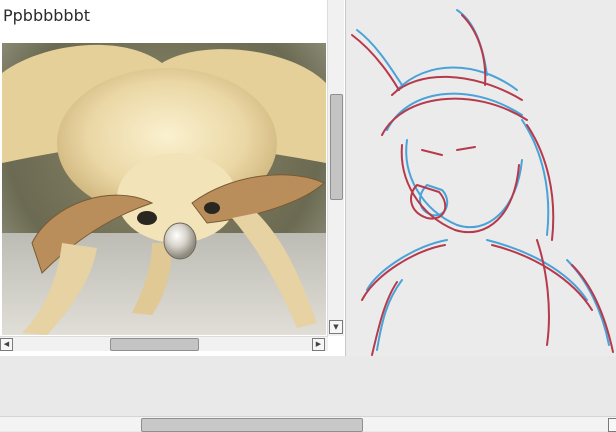 The height and width of the screenshot is (432, 616). Describe the element at coordinates (47, 15) in the screenshot. I see `reference-title: Ppbbbbbbt` at that location.